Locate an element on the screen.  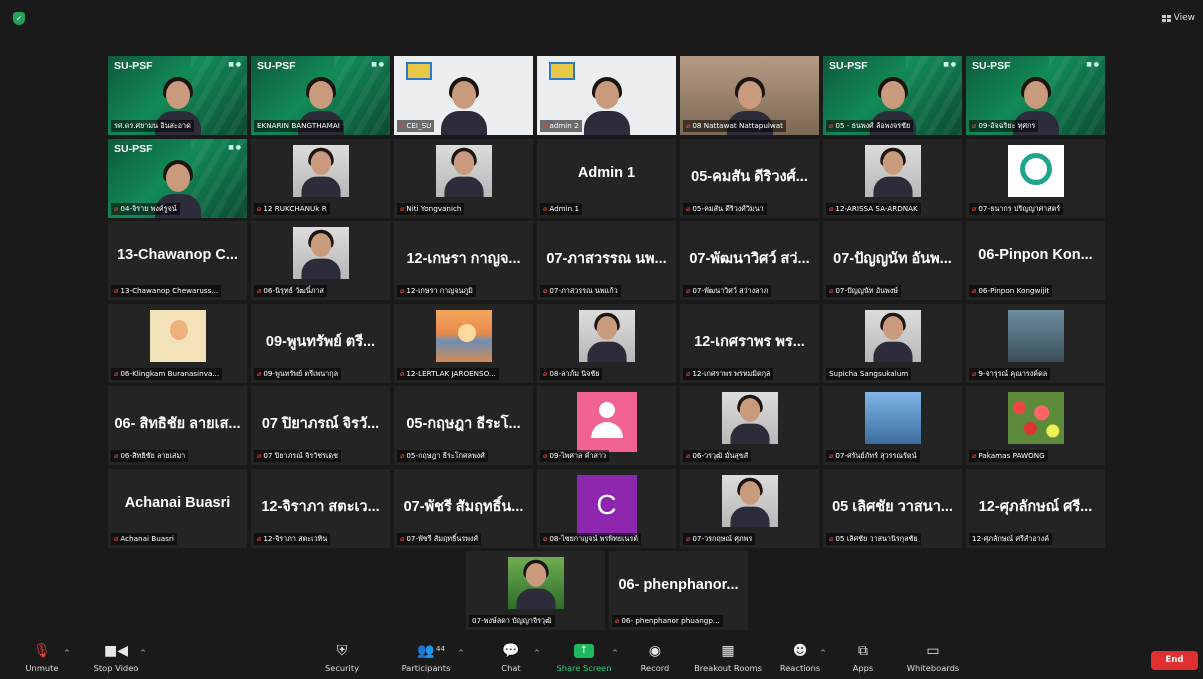
stop-video-button: ■◀ Stop Video ^ is located at coordinates (117, 658).